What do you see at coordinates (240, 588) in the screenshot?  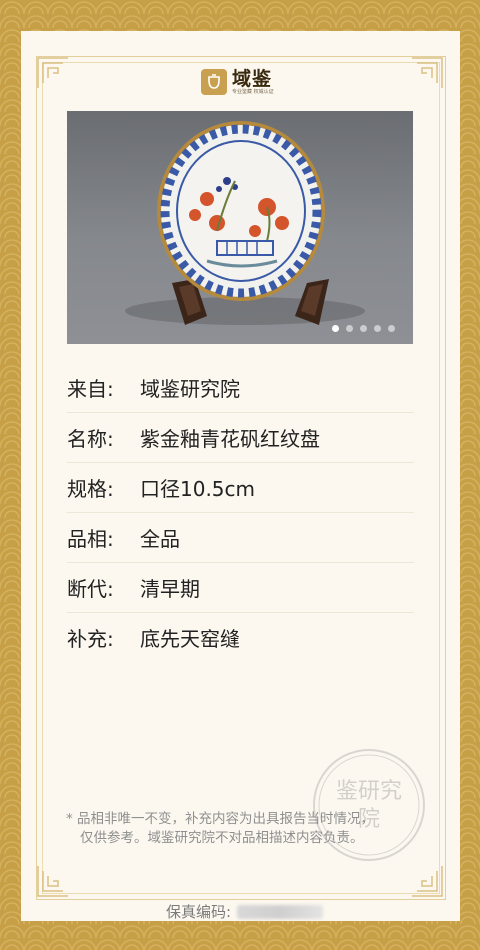 I see `detail-row-dating: 断代: 清早期` at bounding box center [240, 588].